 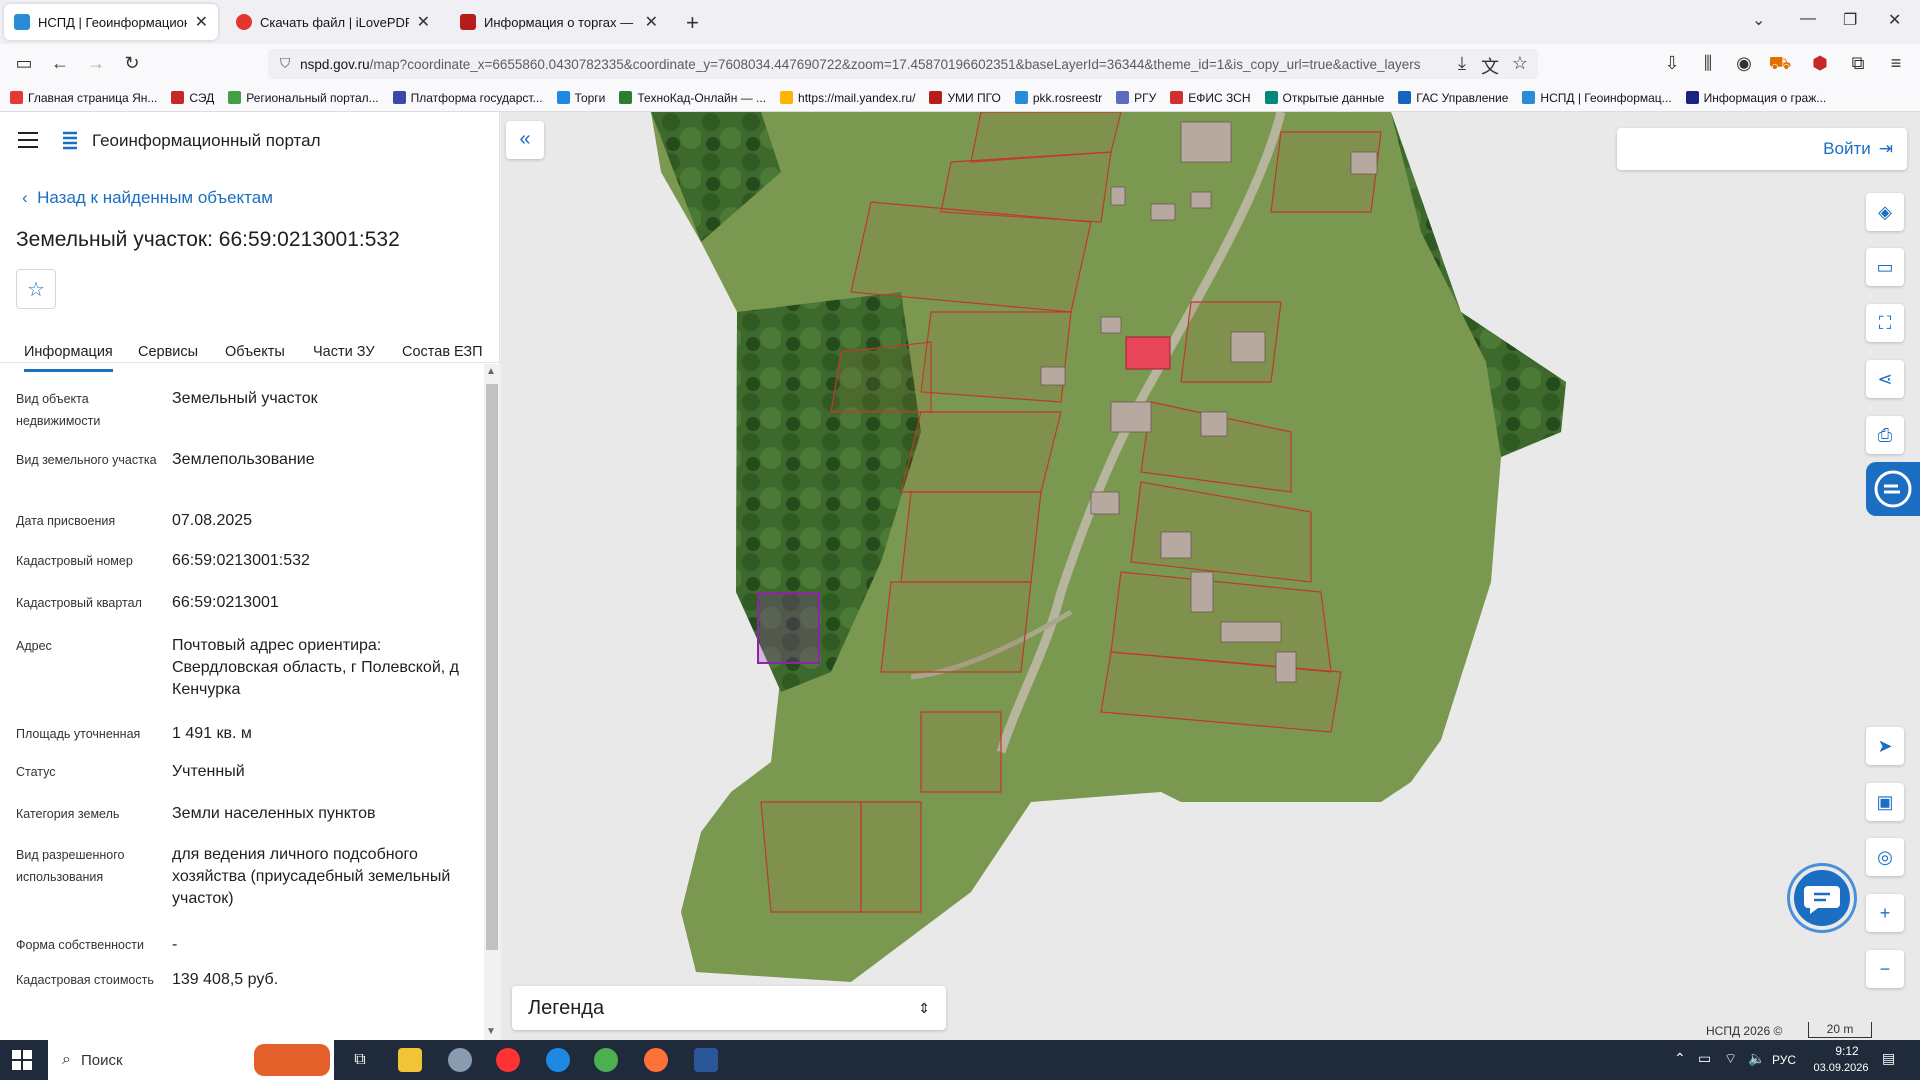 What do you see at coordinates (847, 98) in the screenshot?
I see `bookmark-item: https://mail.yandex.ru/` at bounding box center [847, 98].